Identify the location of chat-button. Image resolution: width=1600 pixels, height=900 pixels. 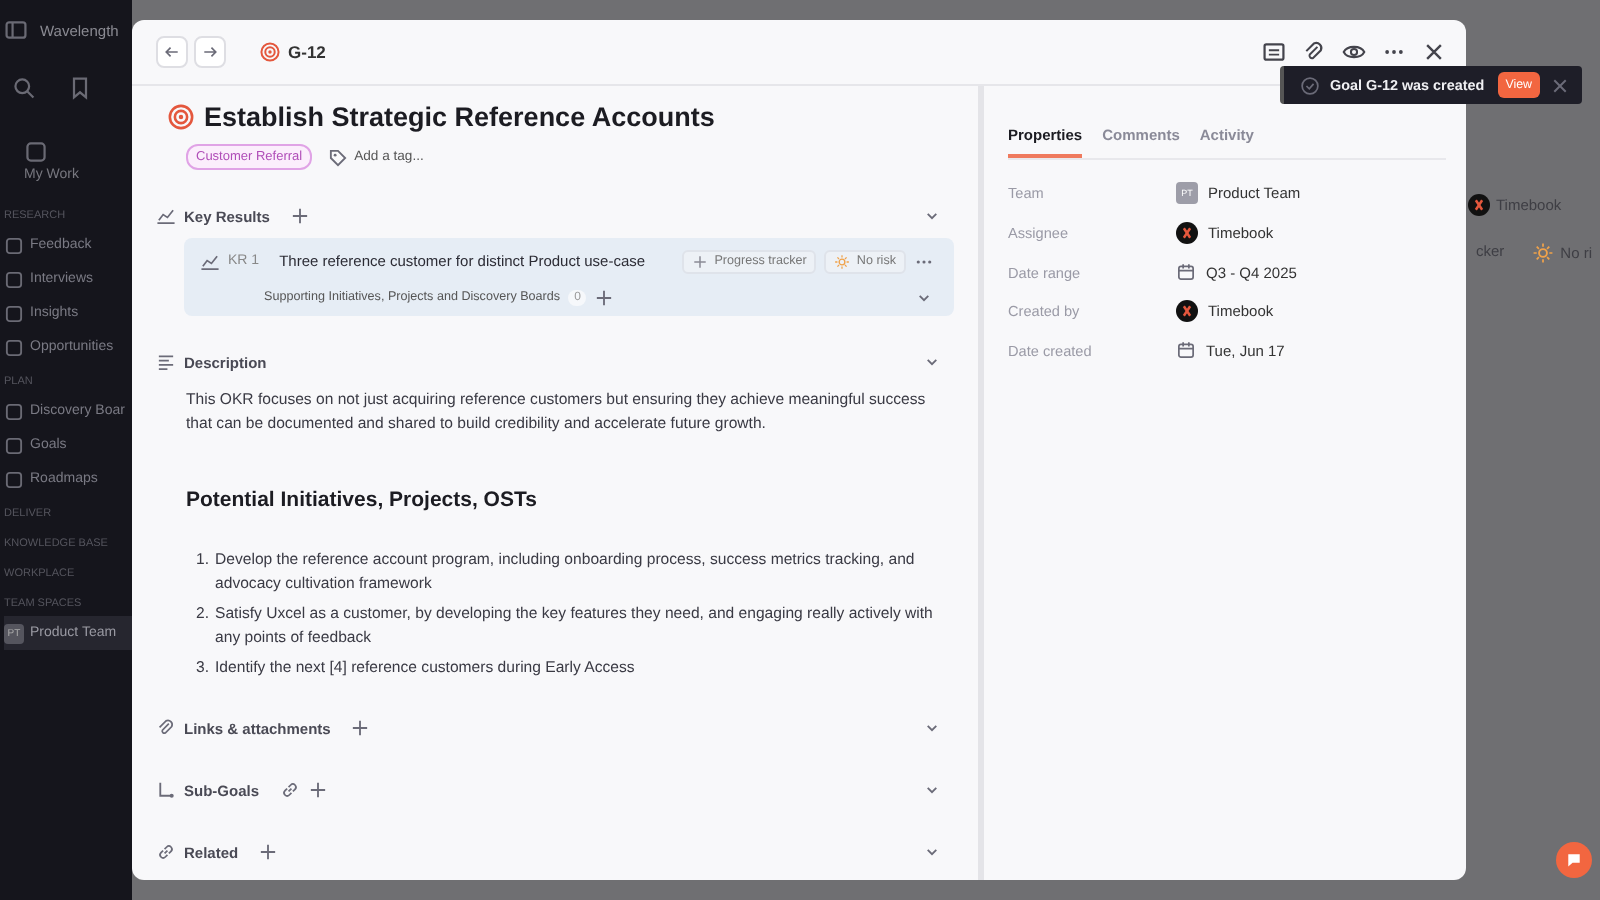
(1574, 860).